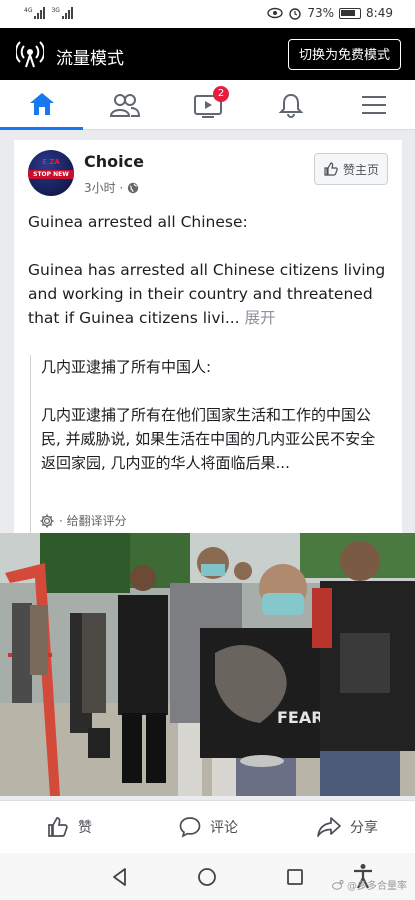 The width and height of the screenshot is (415, 900). I want to click on eye-icon, so click(275, 13).